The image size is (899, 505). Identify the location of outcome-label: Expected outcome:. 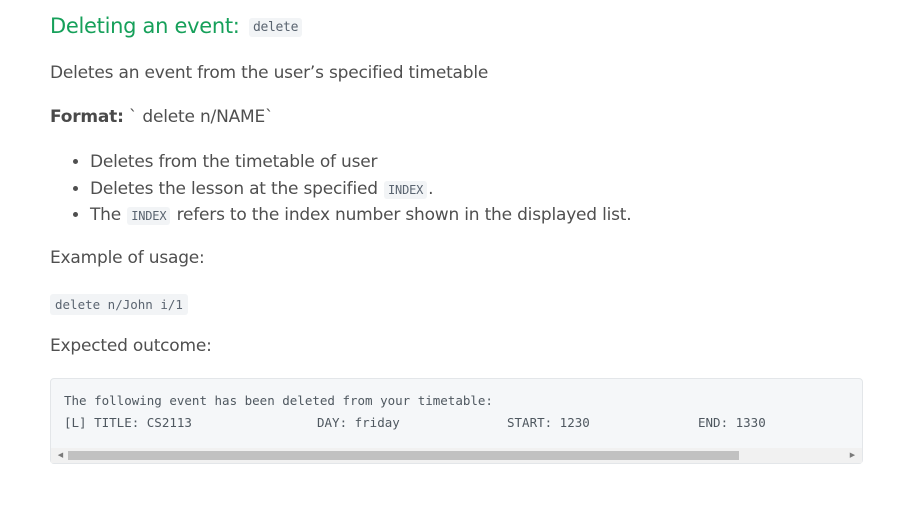
(131, 346).